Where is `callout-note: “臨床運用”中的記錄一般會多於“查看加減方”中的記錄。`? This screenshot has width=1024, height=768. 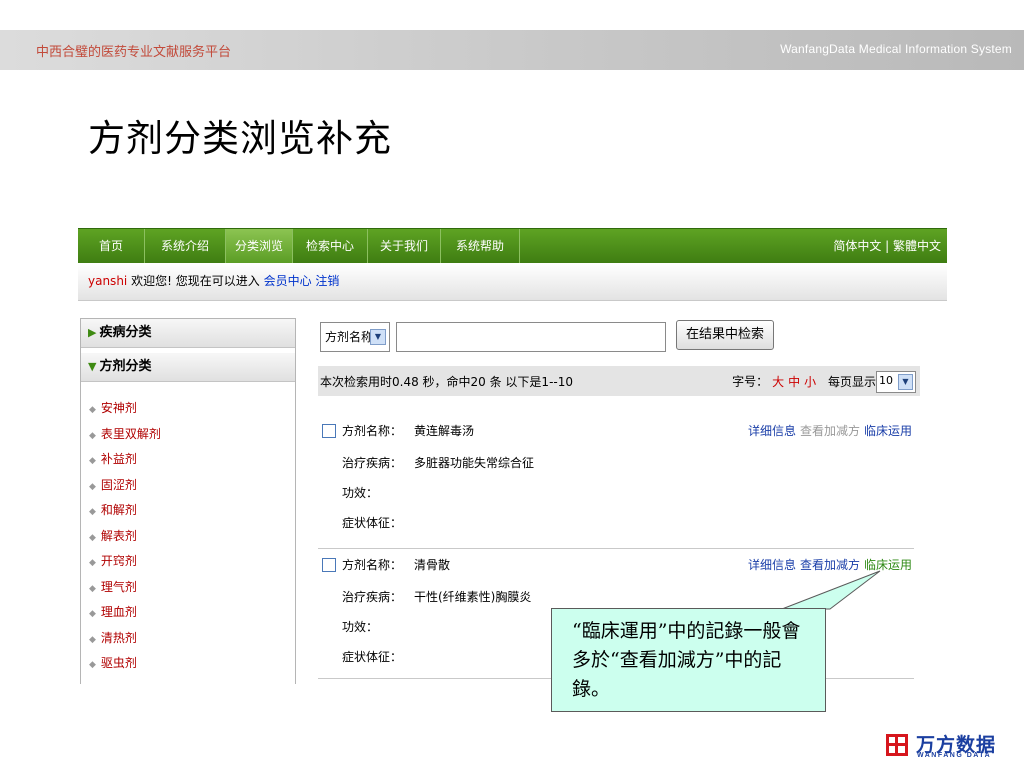 callout-note: “臨床運用”中的記錄一般會多於“查看加減方”中的記錄。 is located at coordinates (688, 660).